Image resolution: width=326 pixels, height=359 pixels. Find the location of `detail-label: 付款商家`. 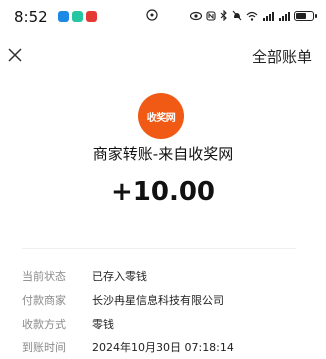

detail-label: 付款商家 is located at coordinates (44, 300).